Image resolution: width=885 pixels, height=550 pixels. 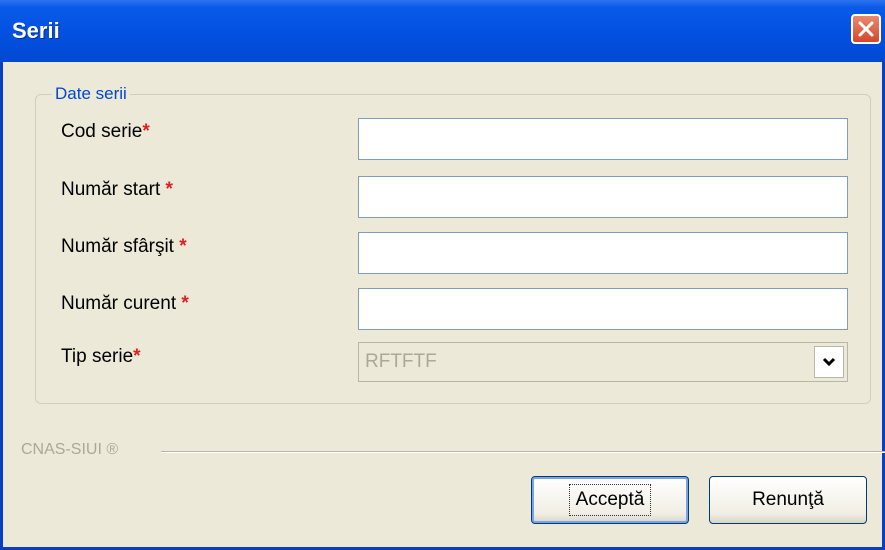 What do you see at coordinates (442, 31) in the screenshot?
I see `title-bar: Serii` at bounding box center [442, 31].